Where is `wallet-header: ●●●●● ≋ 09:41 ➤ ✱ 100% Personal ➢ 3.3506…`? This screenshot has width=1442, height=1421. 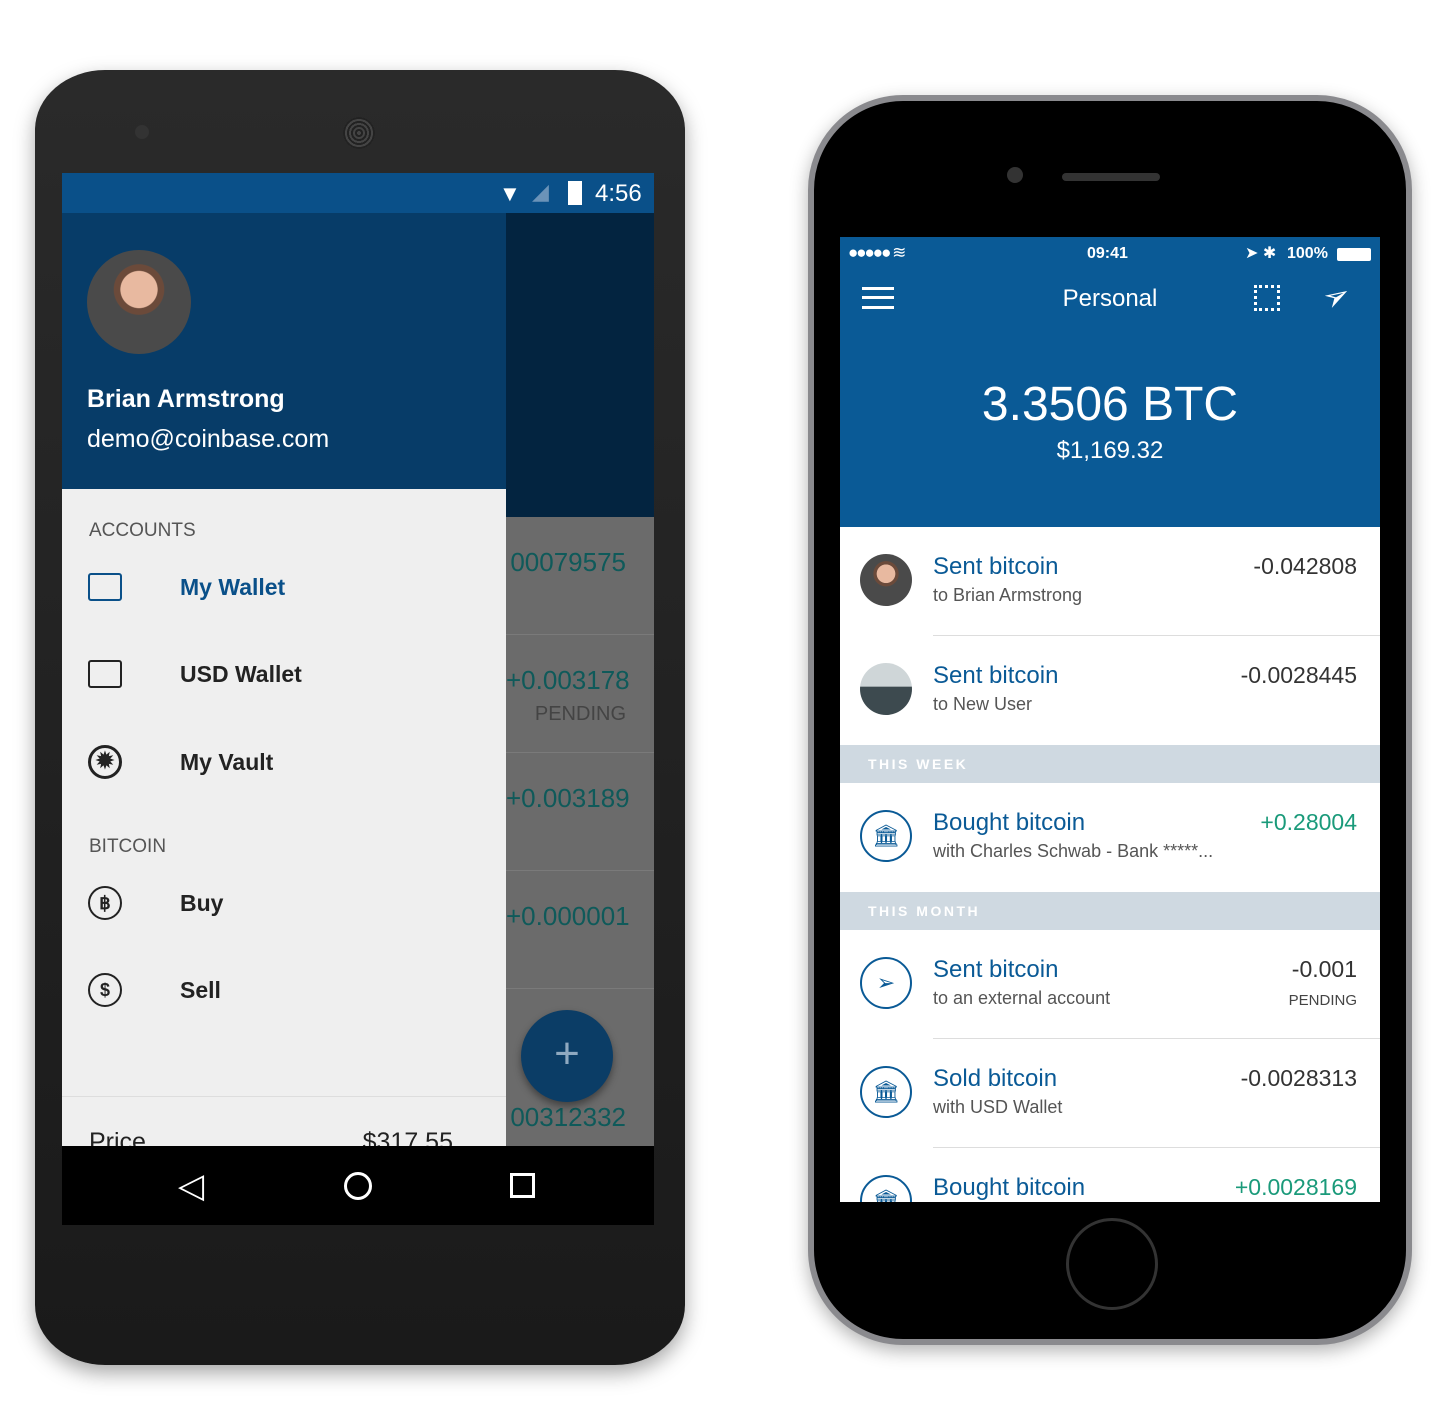 wallet-header: ●●●●● ≋ 09:41 ➤ ✱ 100% Personal ➢ 3.3506… is located at coordinates (1110, 382).